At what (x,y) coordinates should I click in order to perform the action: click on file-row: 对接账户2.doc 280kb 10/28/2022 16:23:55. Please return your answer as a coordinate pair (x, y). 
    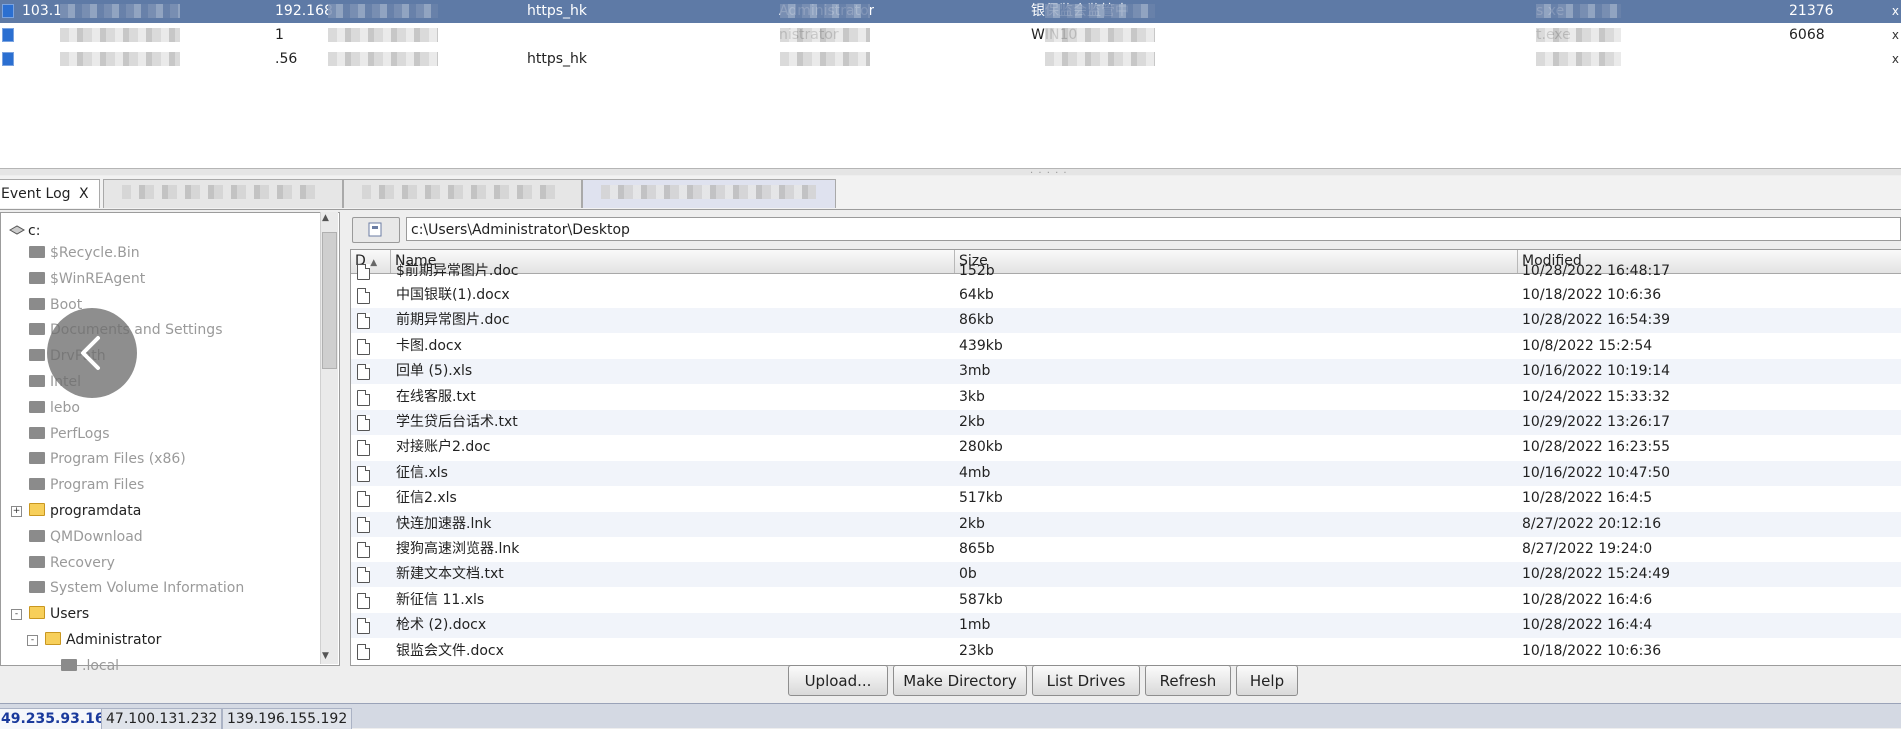
    Looking at the image, I should click on (1126, 447).